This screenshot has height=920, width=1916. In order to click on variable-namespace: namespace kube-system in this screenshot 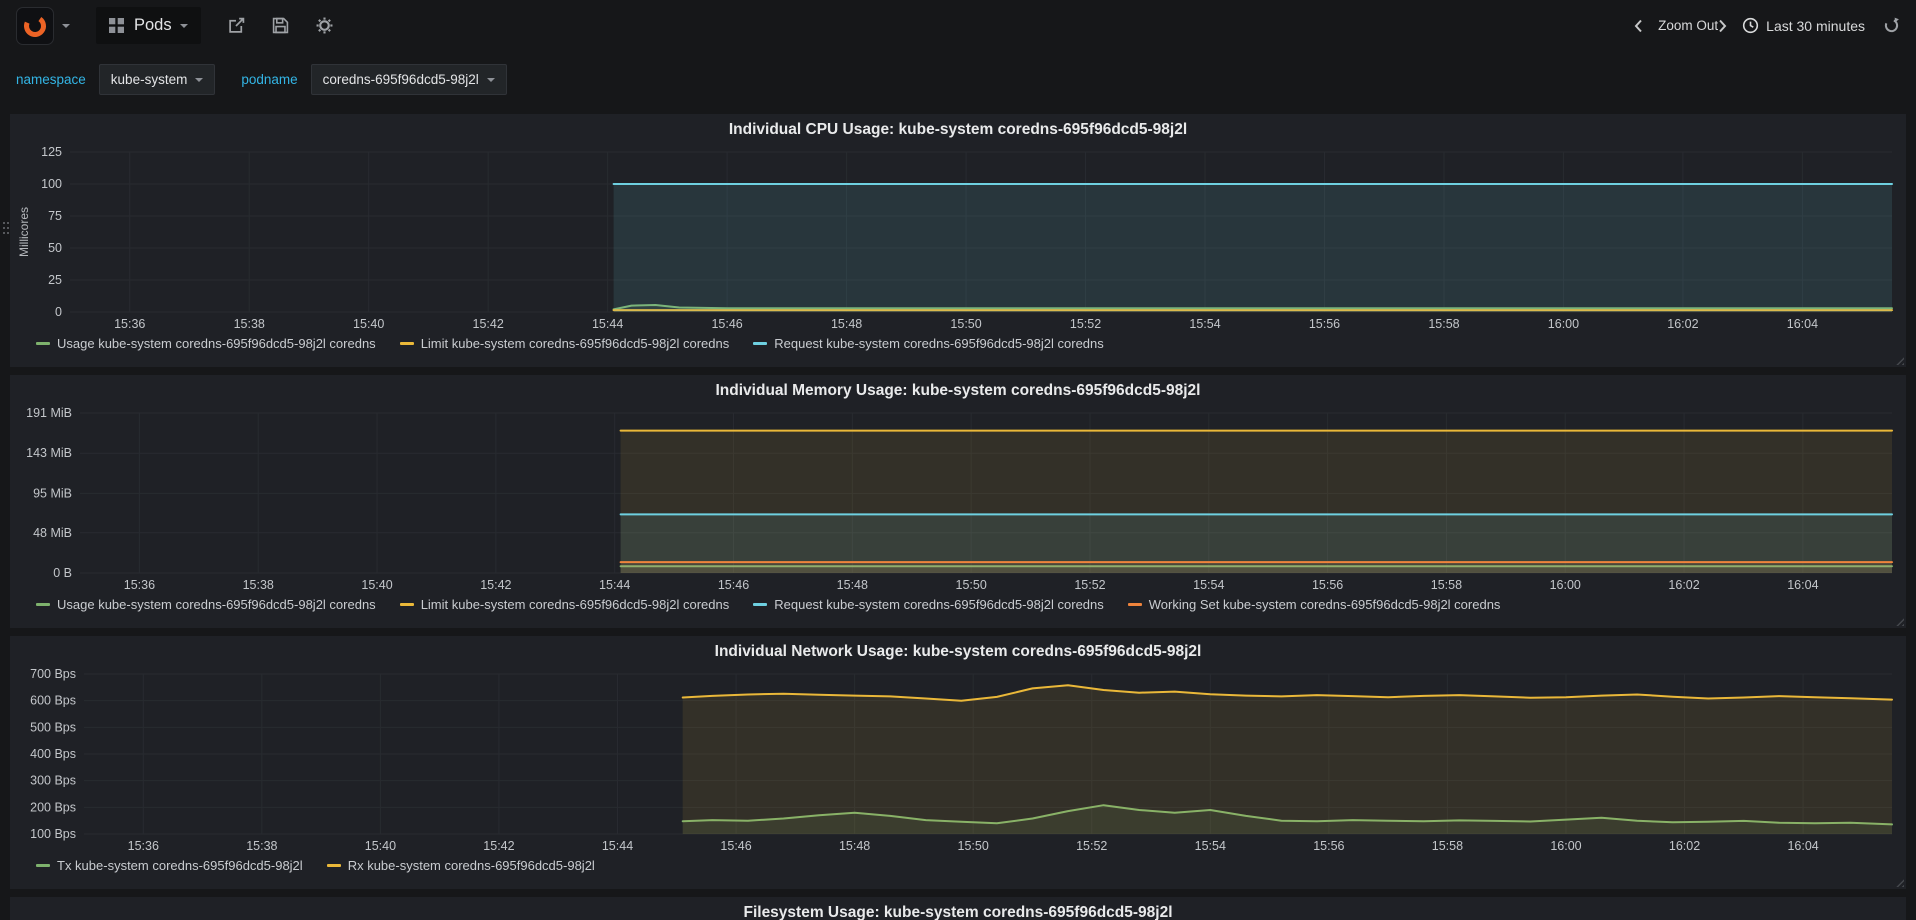, I will do `click(116, 79)`.